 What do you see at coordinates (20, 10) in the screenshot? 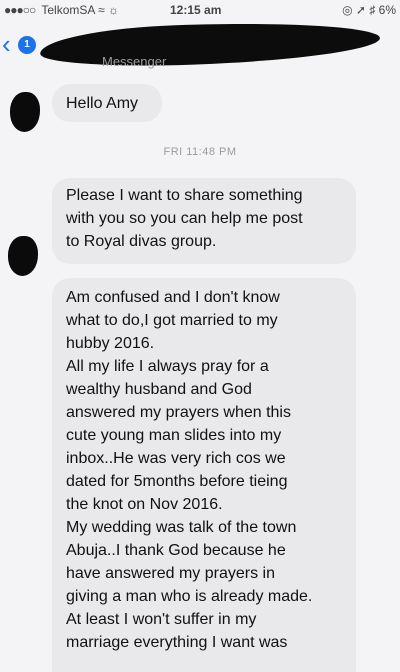
I see `signal-strength-icon: ●●●○○` at bounding box center [20, 10].